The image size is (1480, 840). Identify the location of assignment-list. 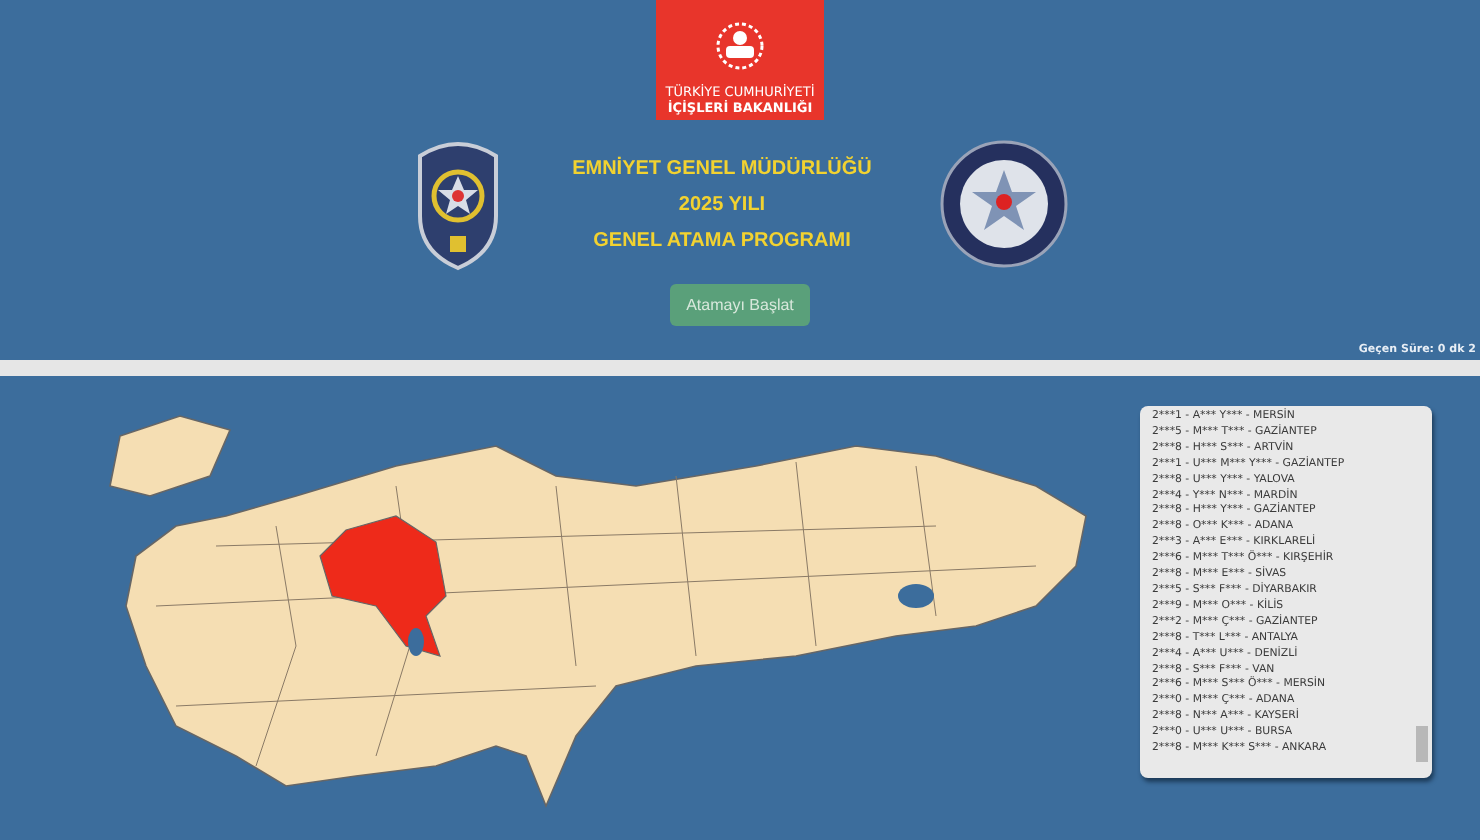
(1286, 592).